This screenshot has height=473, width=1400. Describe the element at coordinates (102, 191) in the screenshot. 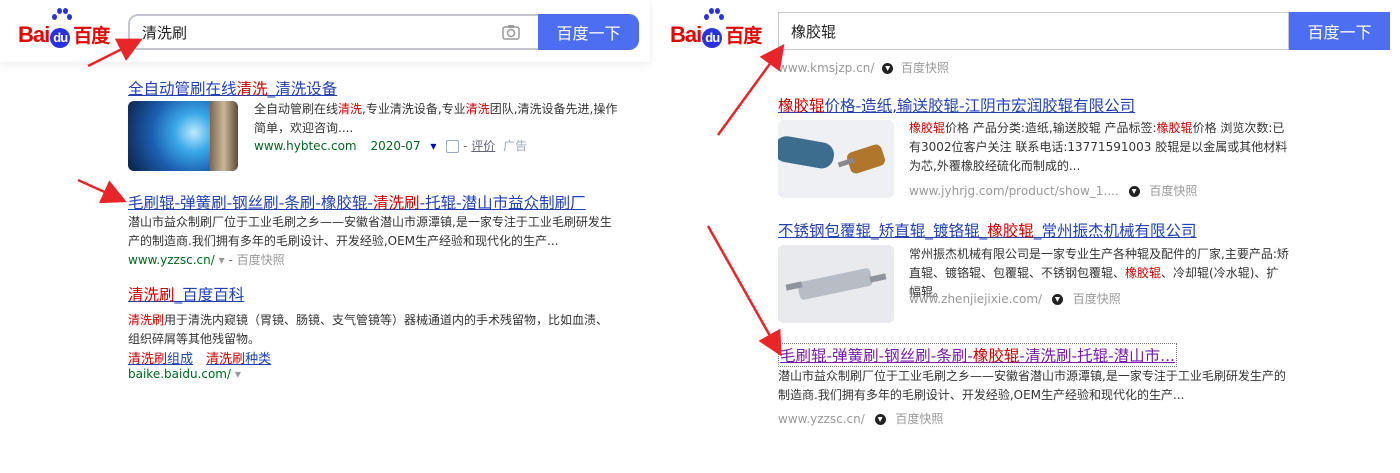

I see `arrow-to-result-left` at that location.